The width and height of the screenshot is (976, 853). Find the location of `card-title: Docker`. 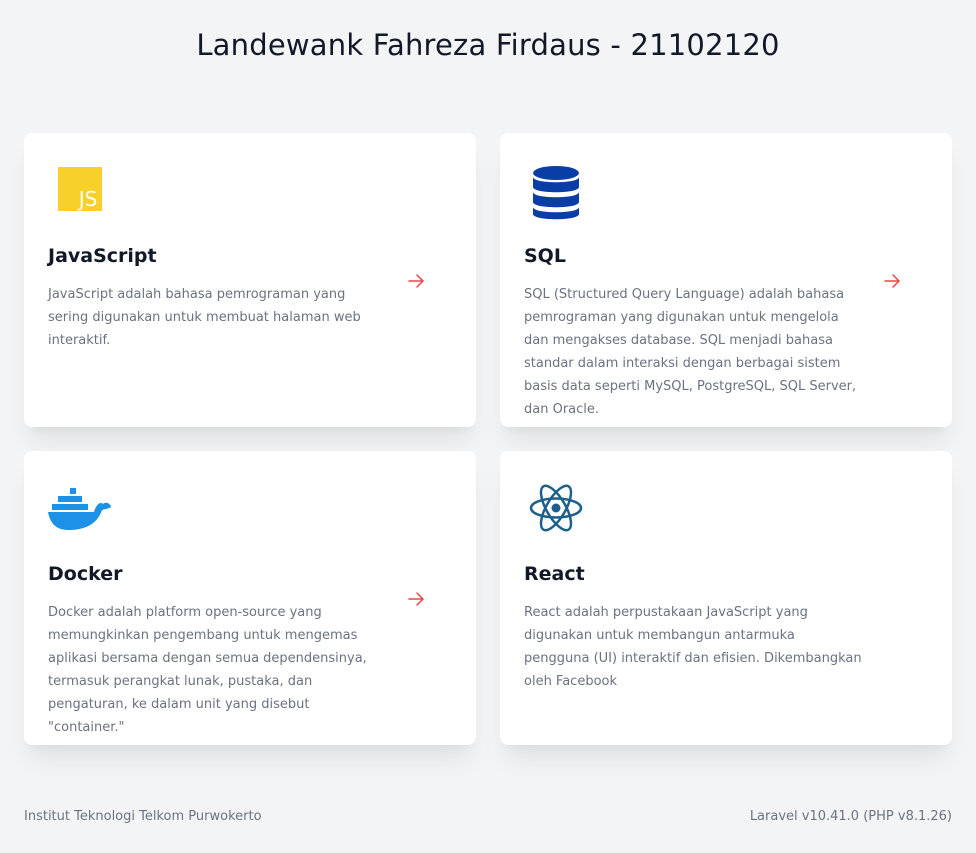

card-title: Docker is located at coordinates (85, 574).